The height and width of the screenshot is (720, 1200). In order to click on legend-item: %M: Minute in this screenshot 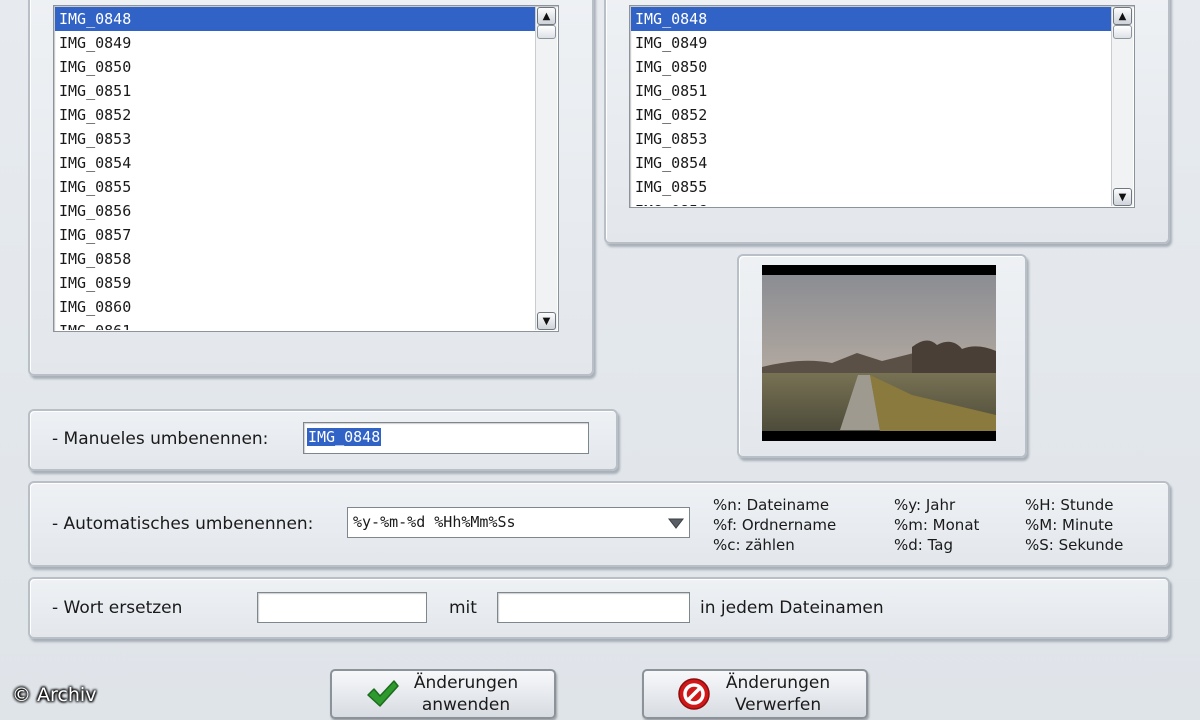, I will do `click(1069, 525)`.